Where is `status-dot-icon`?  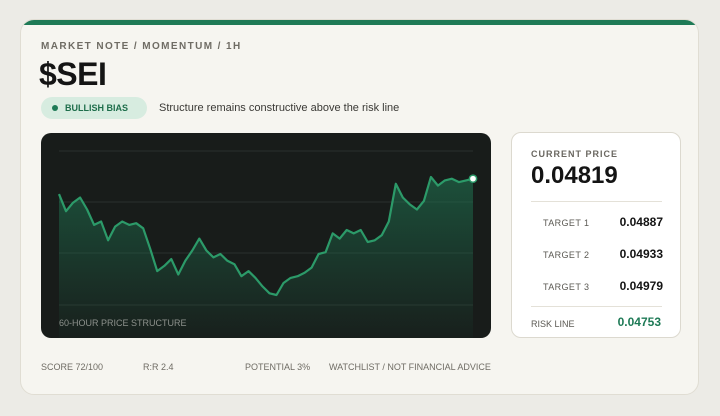 status-dot-icon is located at coordinates (55, 108).